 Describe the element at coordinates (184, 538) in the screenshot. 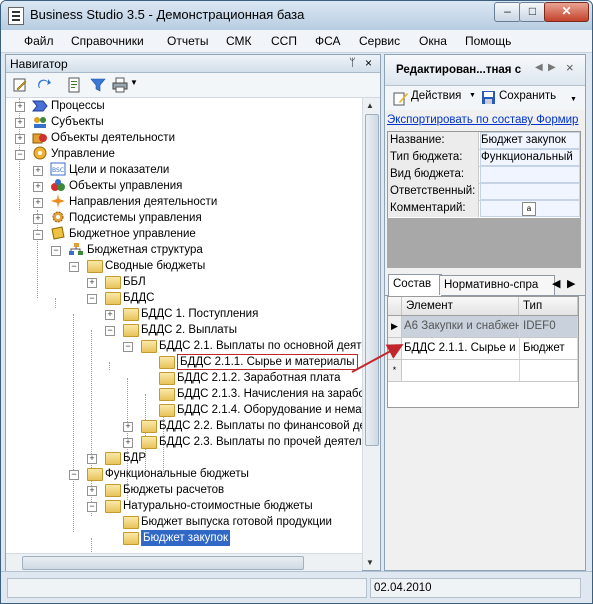

I see `tree-node-purchase-budget: Бюджет закупок` at that location.